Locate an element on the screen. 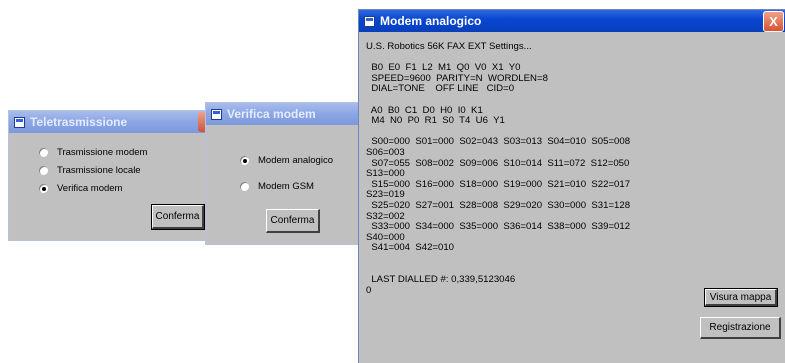 The width and height of the screenshot is (785, 363). registrazione-button: Registrazione is located at coordinates (740, 328).